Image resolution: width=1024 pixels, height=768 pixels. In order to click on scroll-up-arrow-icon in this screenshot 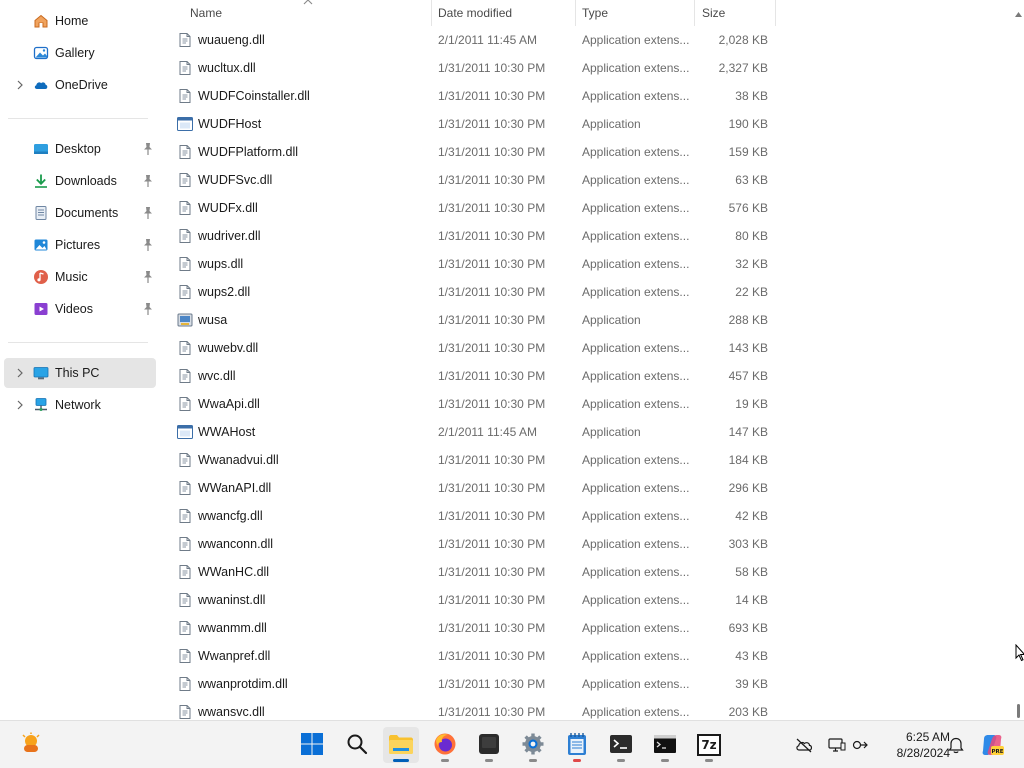, I will do `click(1018, 13)`.